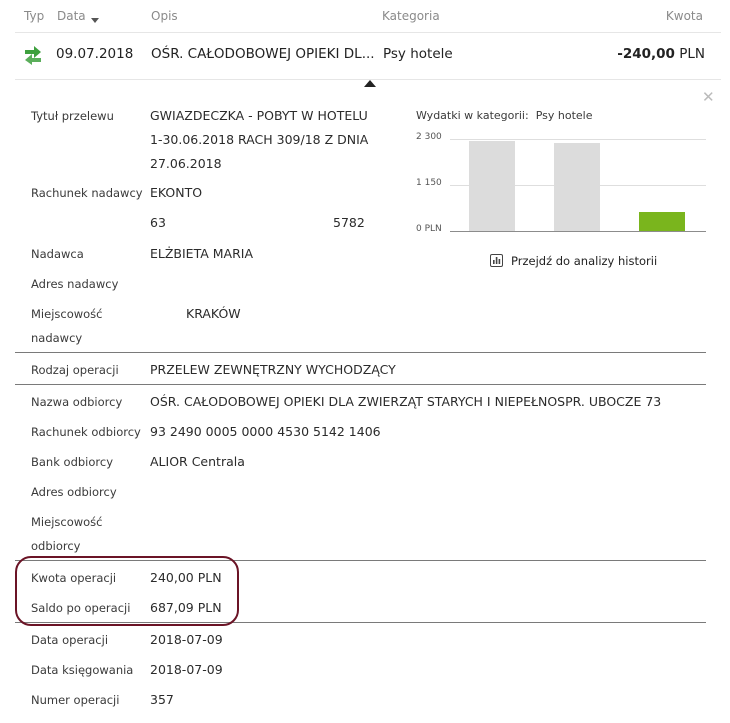  I want to click on col-description-header: Opis, so click(164, 16).